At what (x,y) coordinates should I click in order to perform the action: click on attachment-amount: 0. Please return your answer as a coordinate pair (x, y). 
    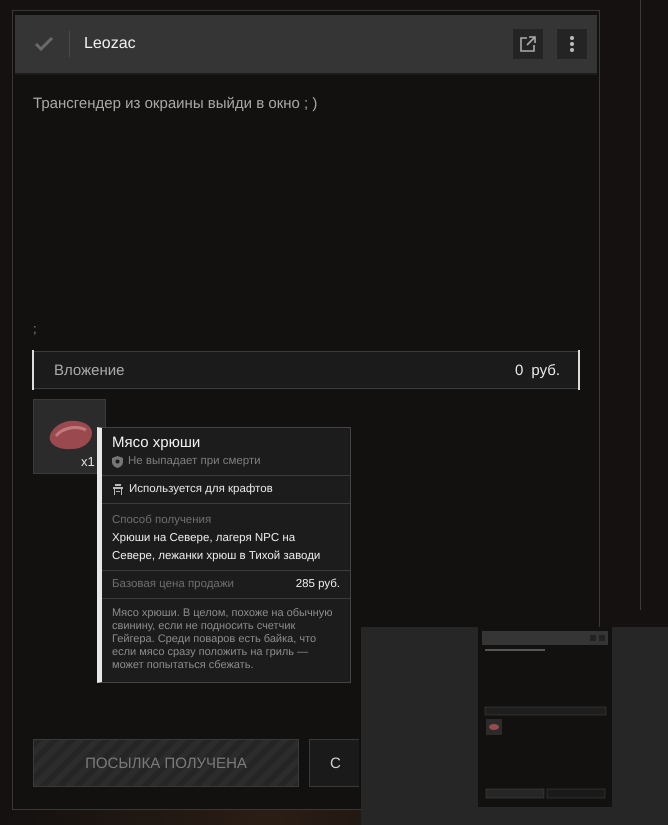
    Looking at the image, I should click on (519, 370).